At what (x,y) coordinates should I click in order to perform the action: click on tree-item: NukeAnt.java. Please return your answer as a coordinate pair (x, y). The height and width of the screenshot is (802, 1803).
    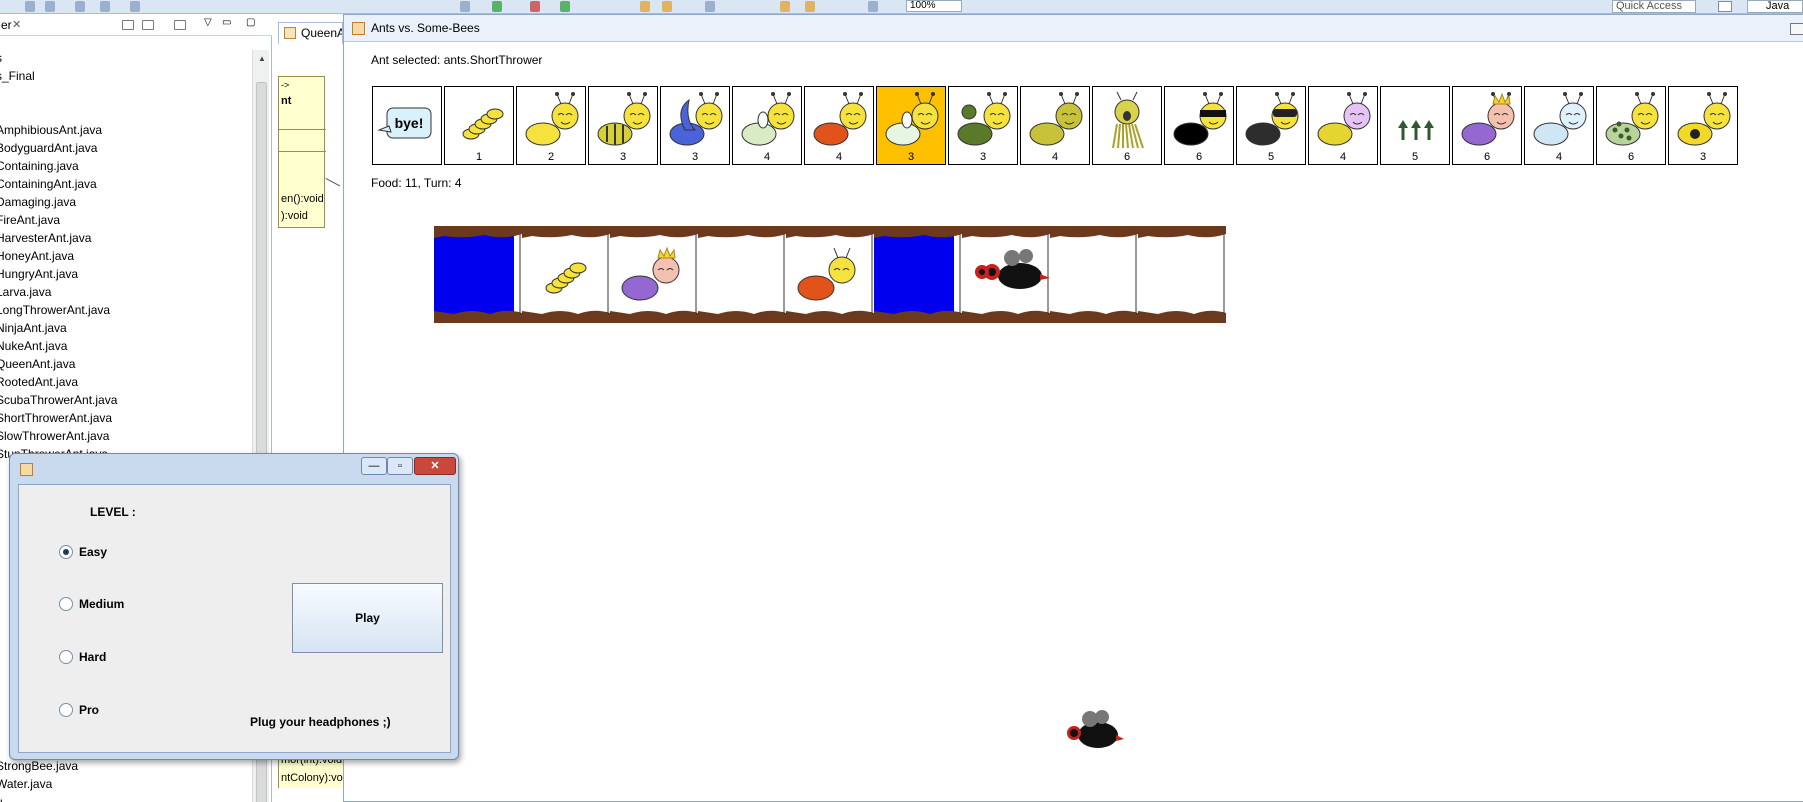
    Looking at the image, I should click on (33, 346).